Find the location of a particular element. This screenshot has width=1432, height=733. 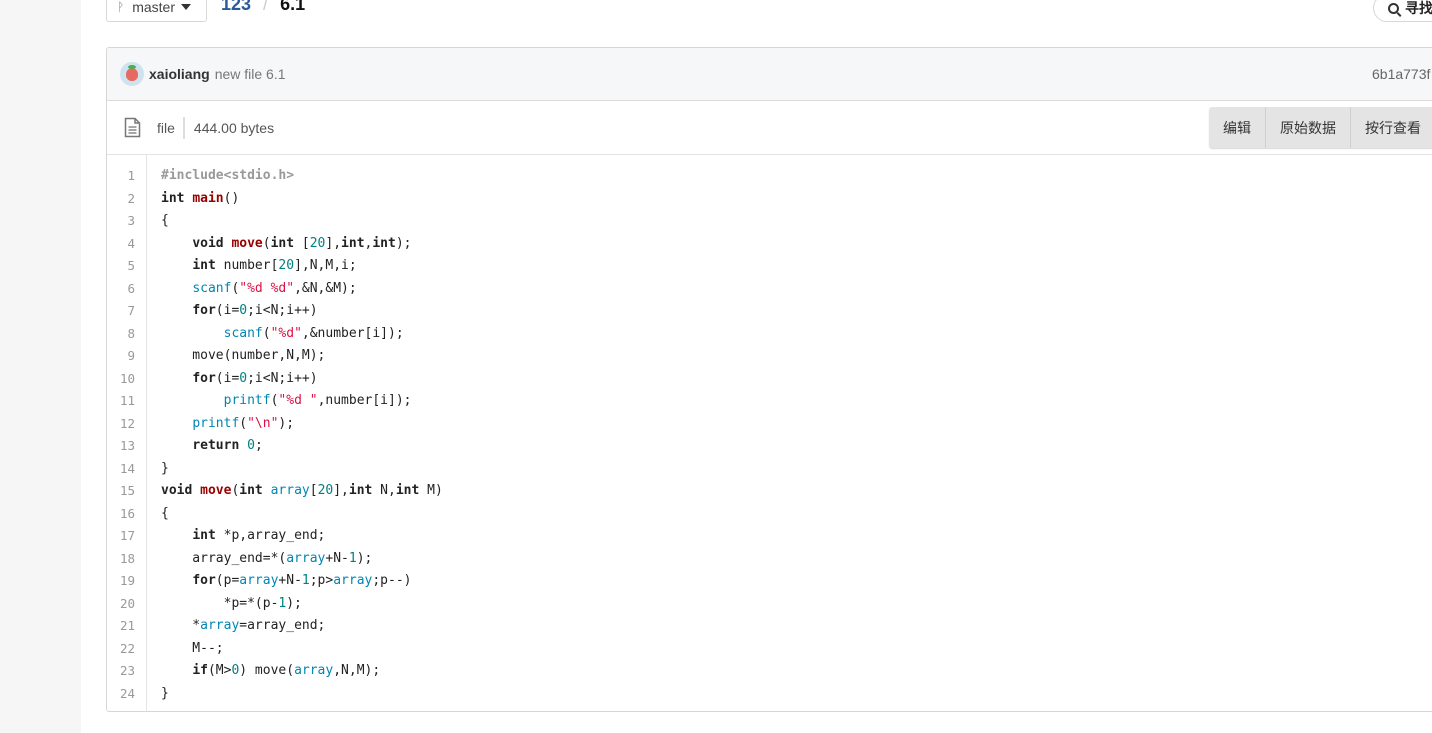

edit-button: 编辑 is located at coordinates (1237, 127).